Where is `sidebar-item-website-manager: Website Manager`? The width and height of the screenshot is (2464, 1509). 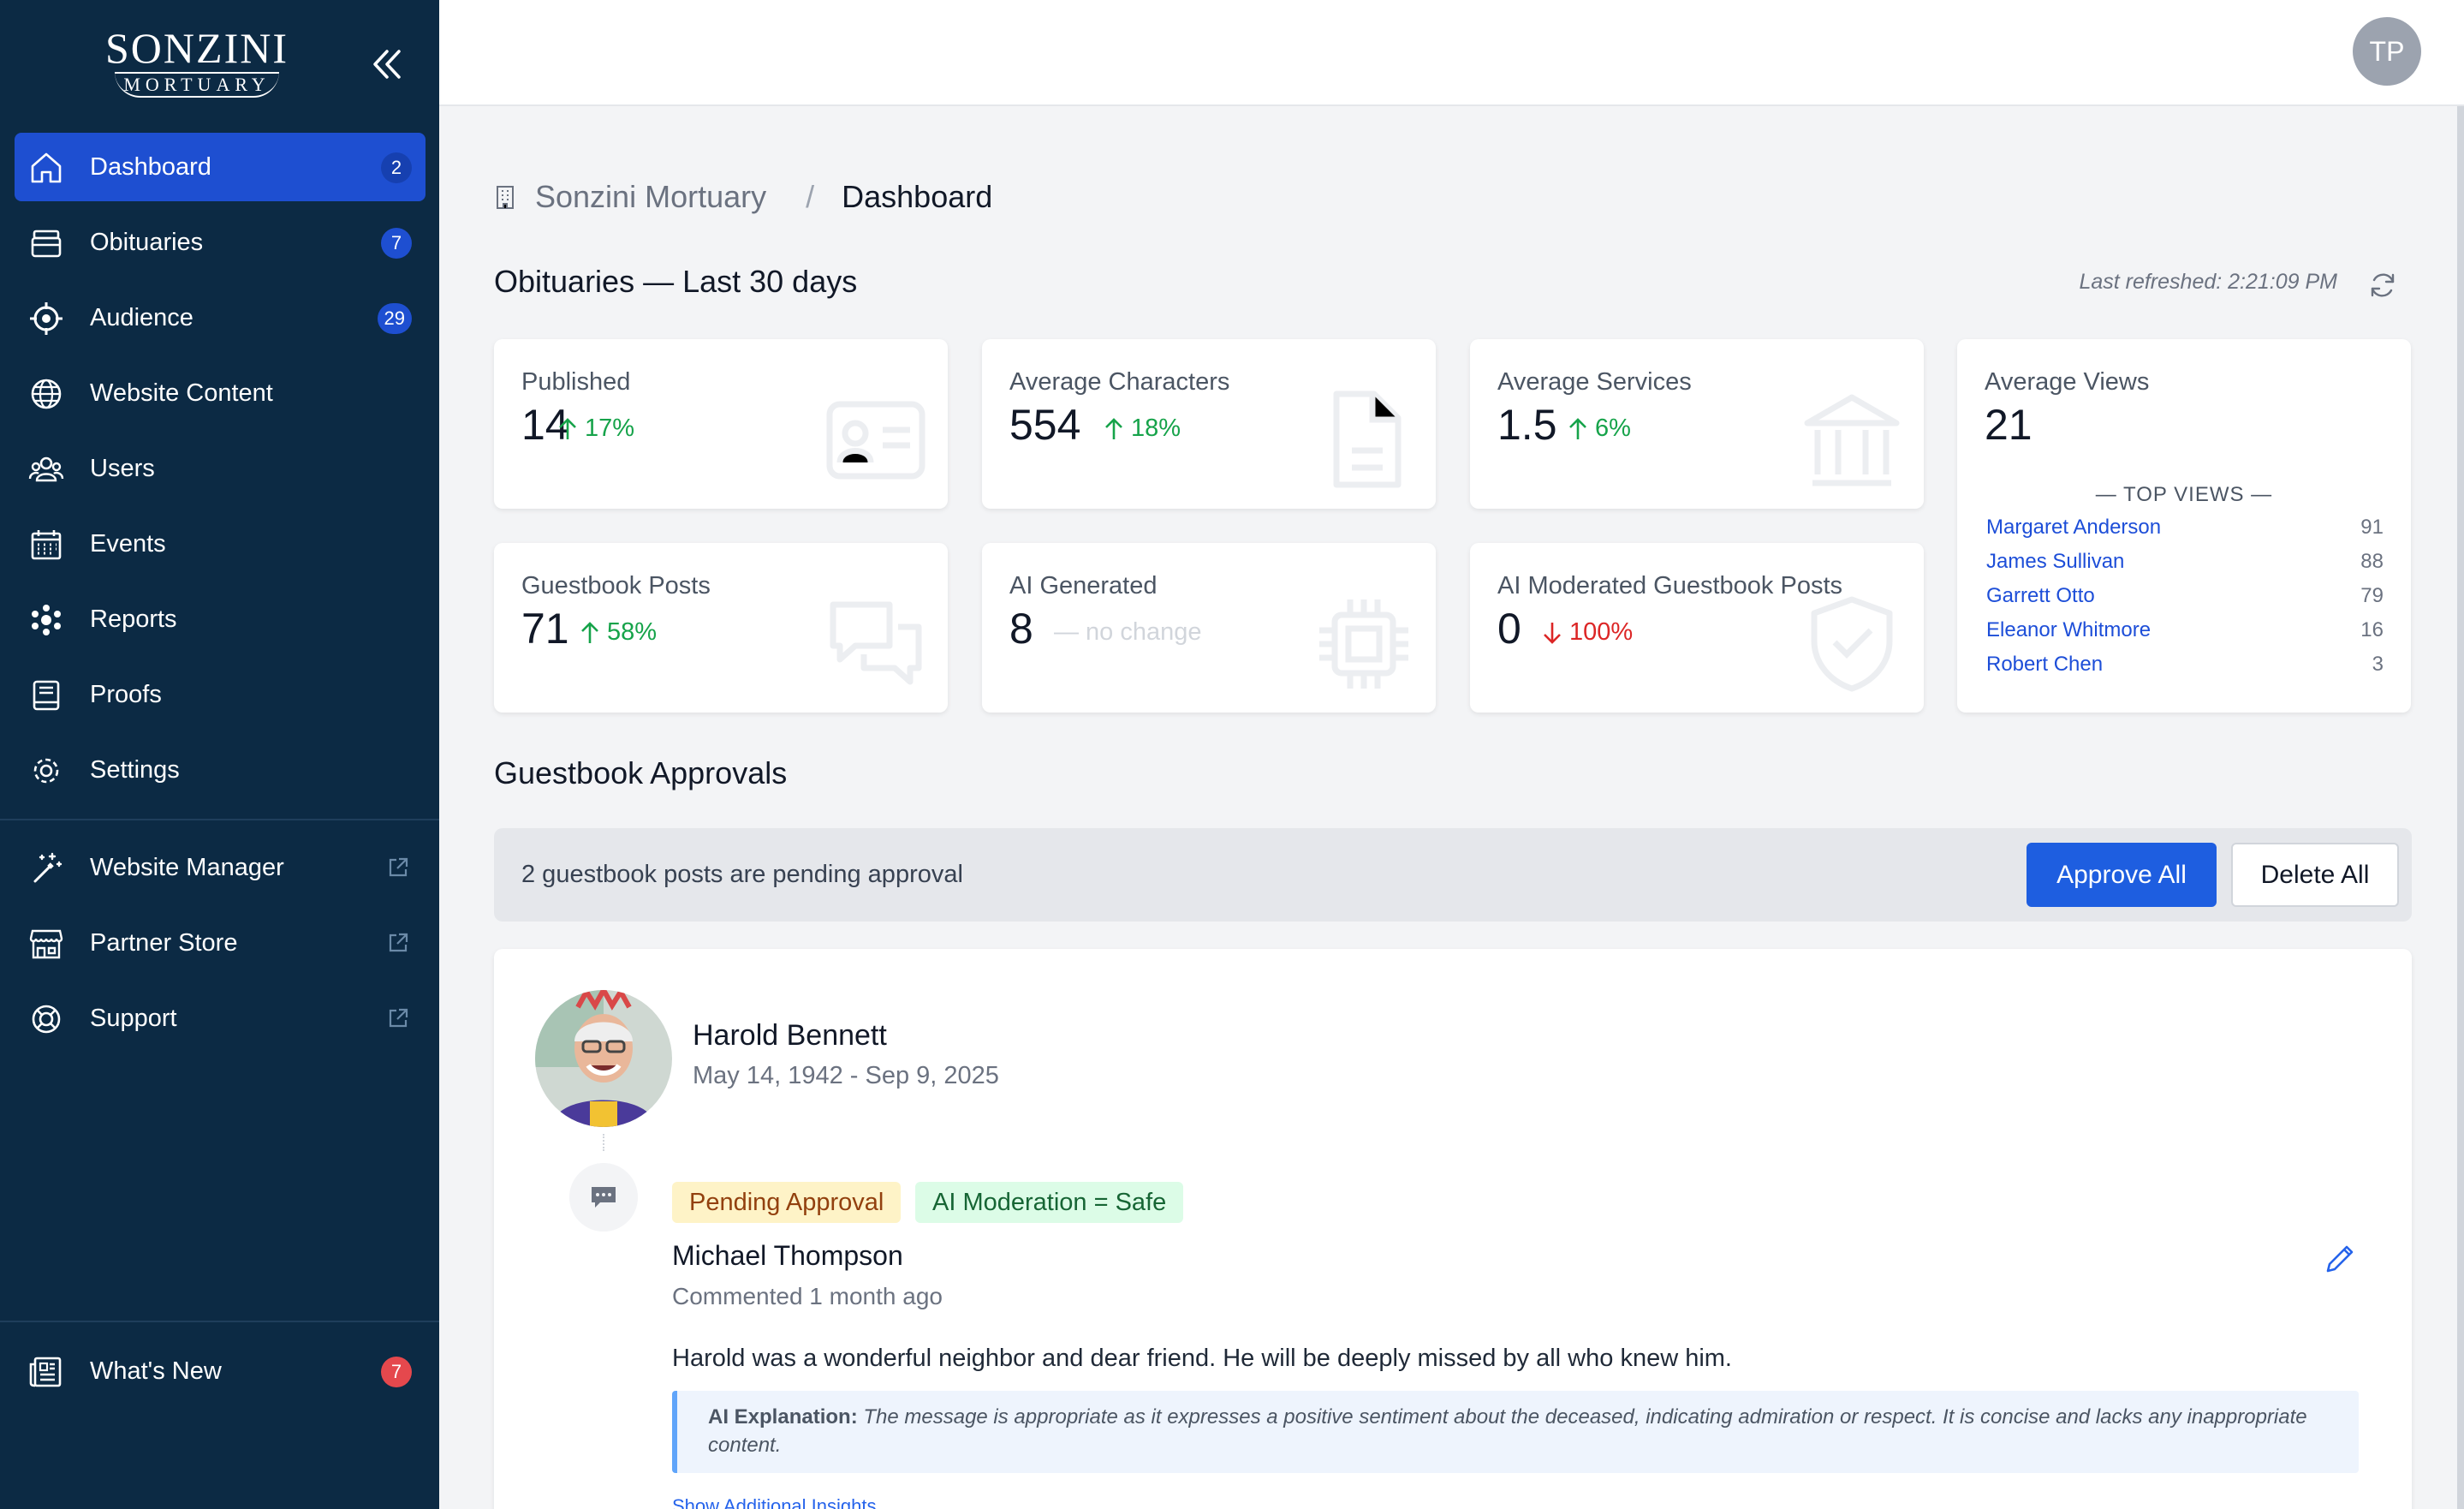
sidebar-item-website-manager: Website Manager is located at coordinates (220, 867).